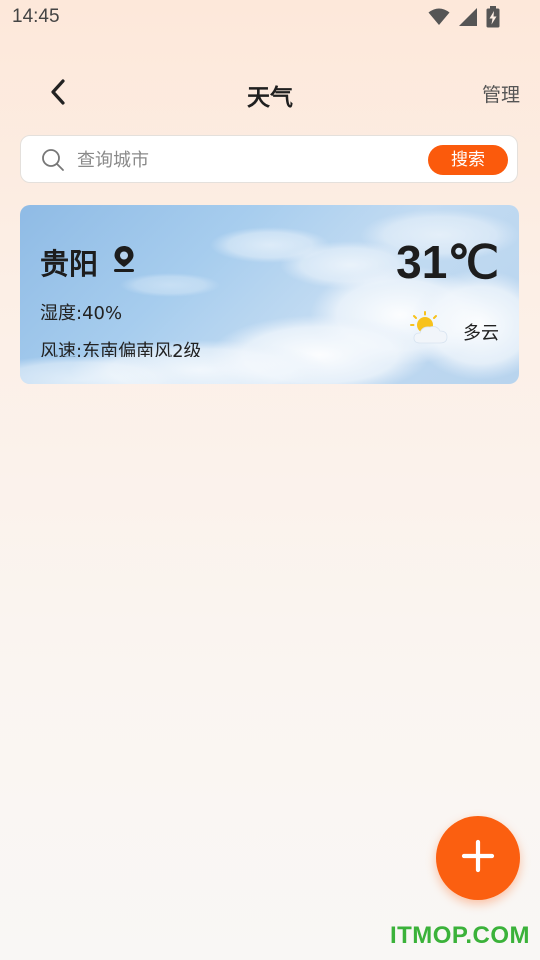  Describe the element at coordinates (36, 16) in the screenshot. I see `status-time: 14:45` at that location.